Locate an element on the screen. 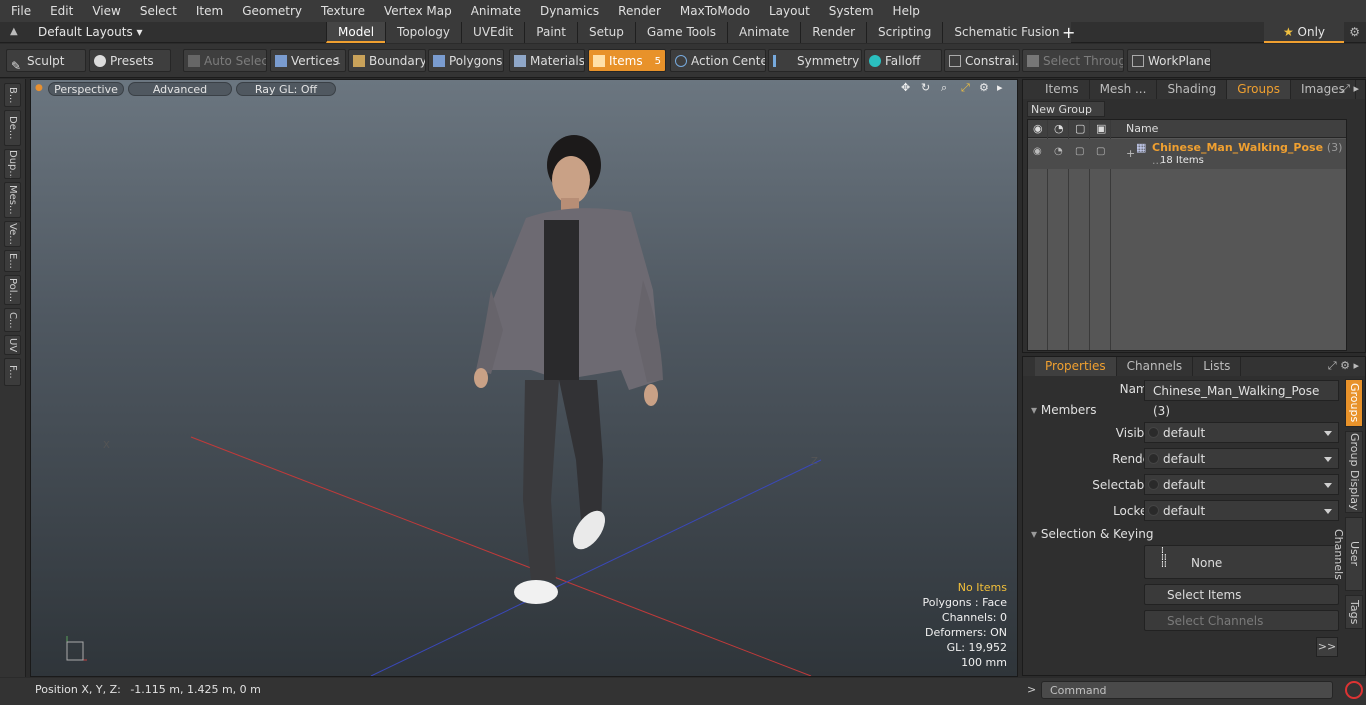  vertices-button: Vertices 1 is located at coordinates (308, 60).